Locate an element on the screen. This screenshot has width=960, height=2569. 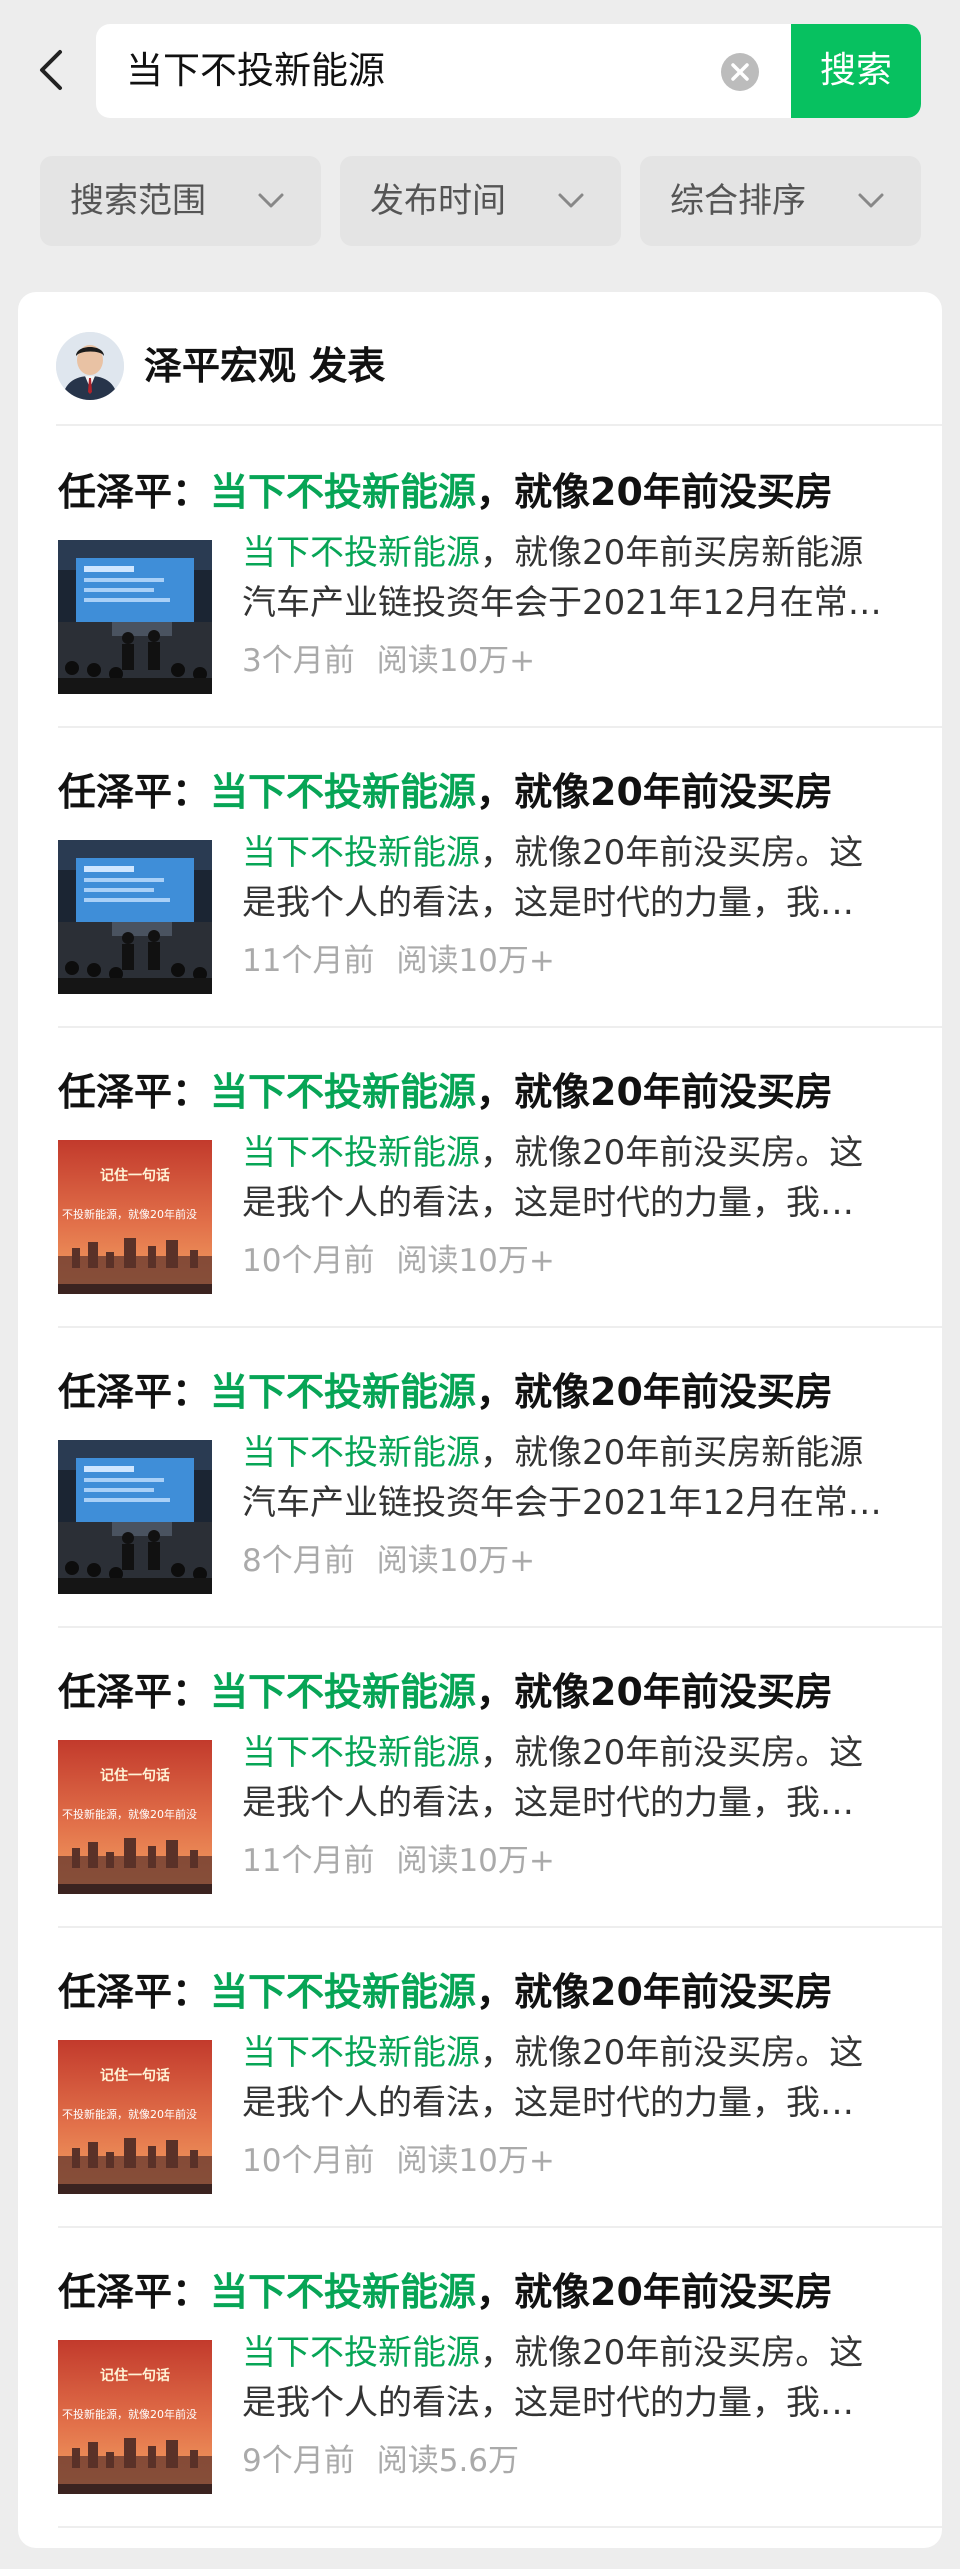
publish-time: 8个月前 is located at coordinates (298, 1561).